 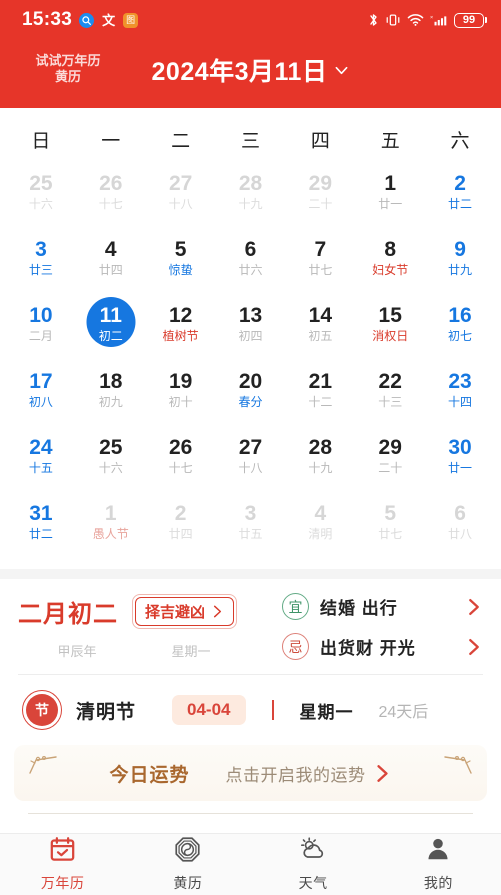 I want to click on calendar-day-cell: 4 廿四, so click(x=111, y=258).